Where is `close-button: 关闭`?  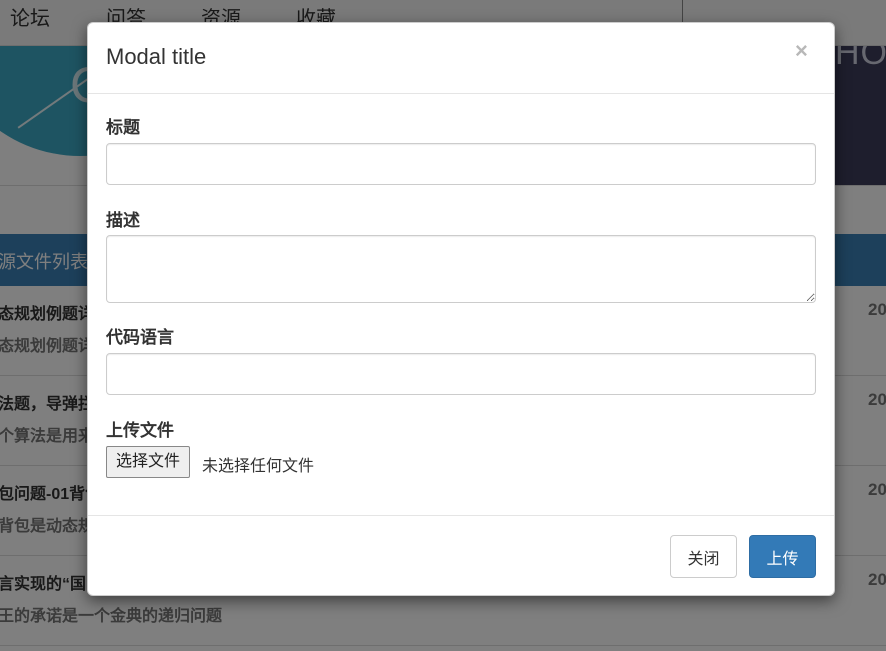 close-button: 关闭 is located at coordinates (703, 556).